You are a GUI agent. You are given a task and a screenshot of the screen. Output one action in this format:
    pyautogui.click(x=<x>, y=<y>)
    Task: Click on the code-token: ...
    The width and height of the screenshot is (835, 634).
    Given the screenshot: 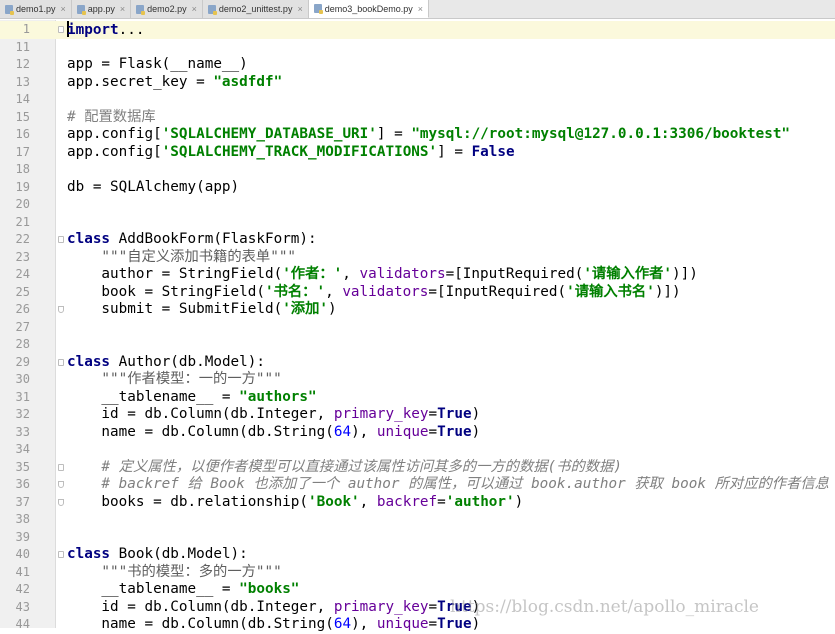 What is the action you would take?
    pyautogui.click(x=131, y=30)
    